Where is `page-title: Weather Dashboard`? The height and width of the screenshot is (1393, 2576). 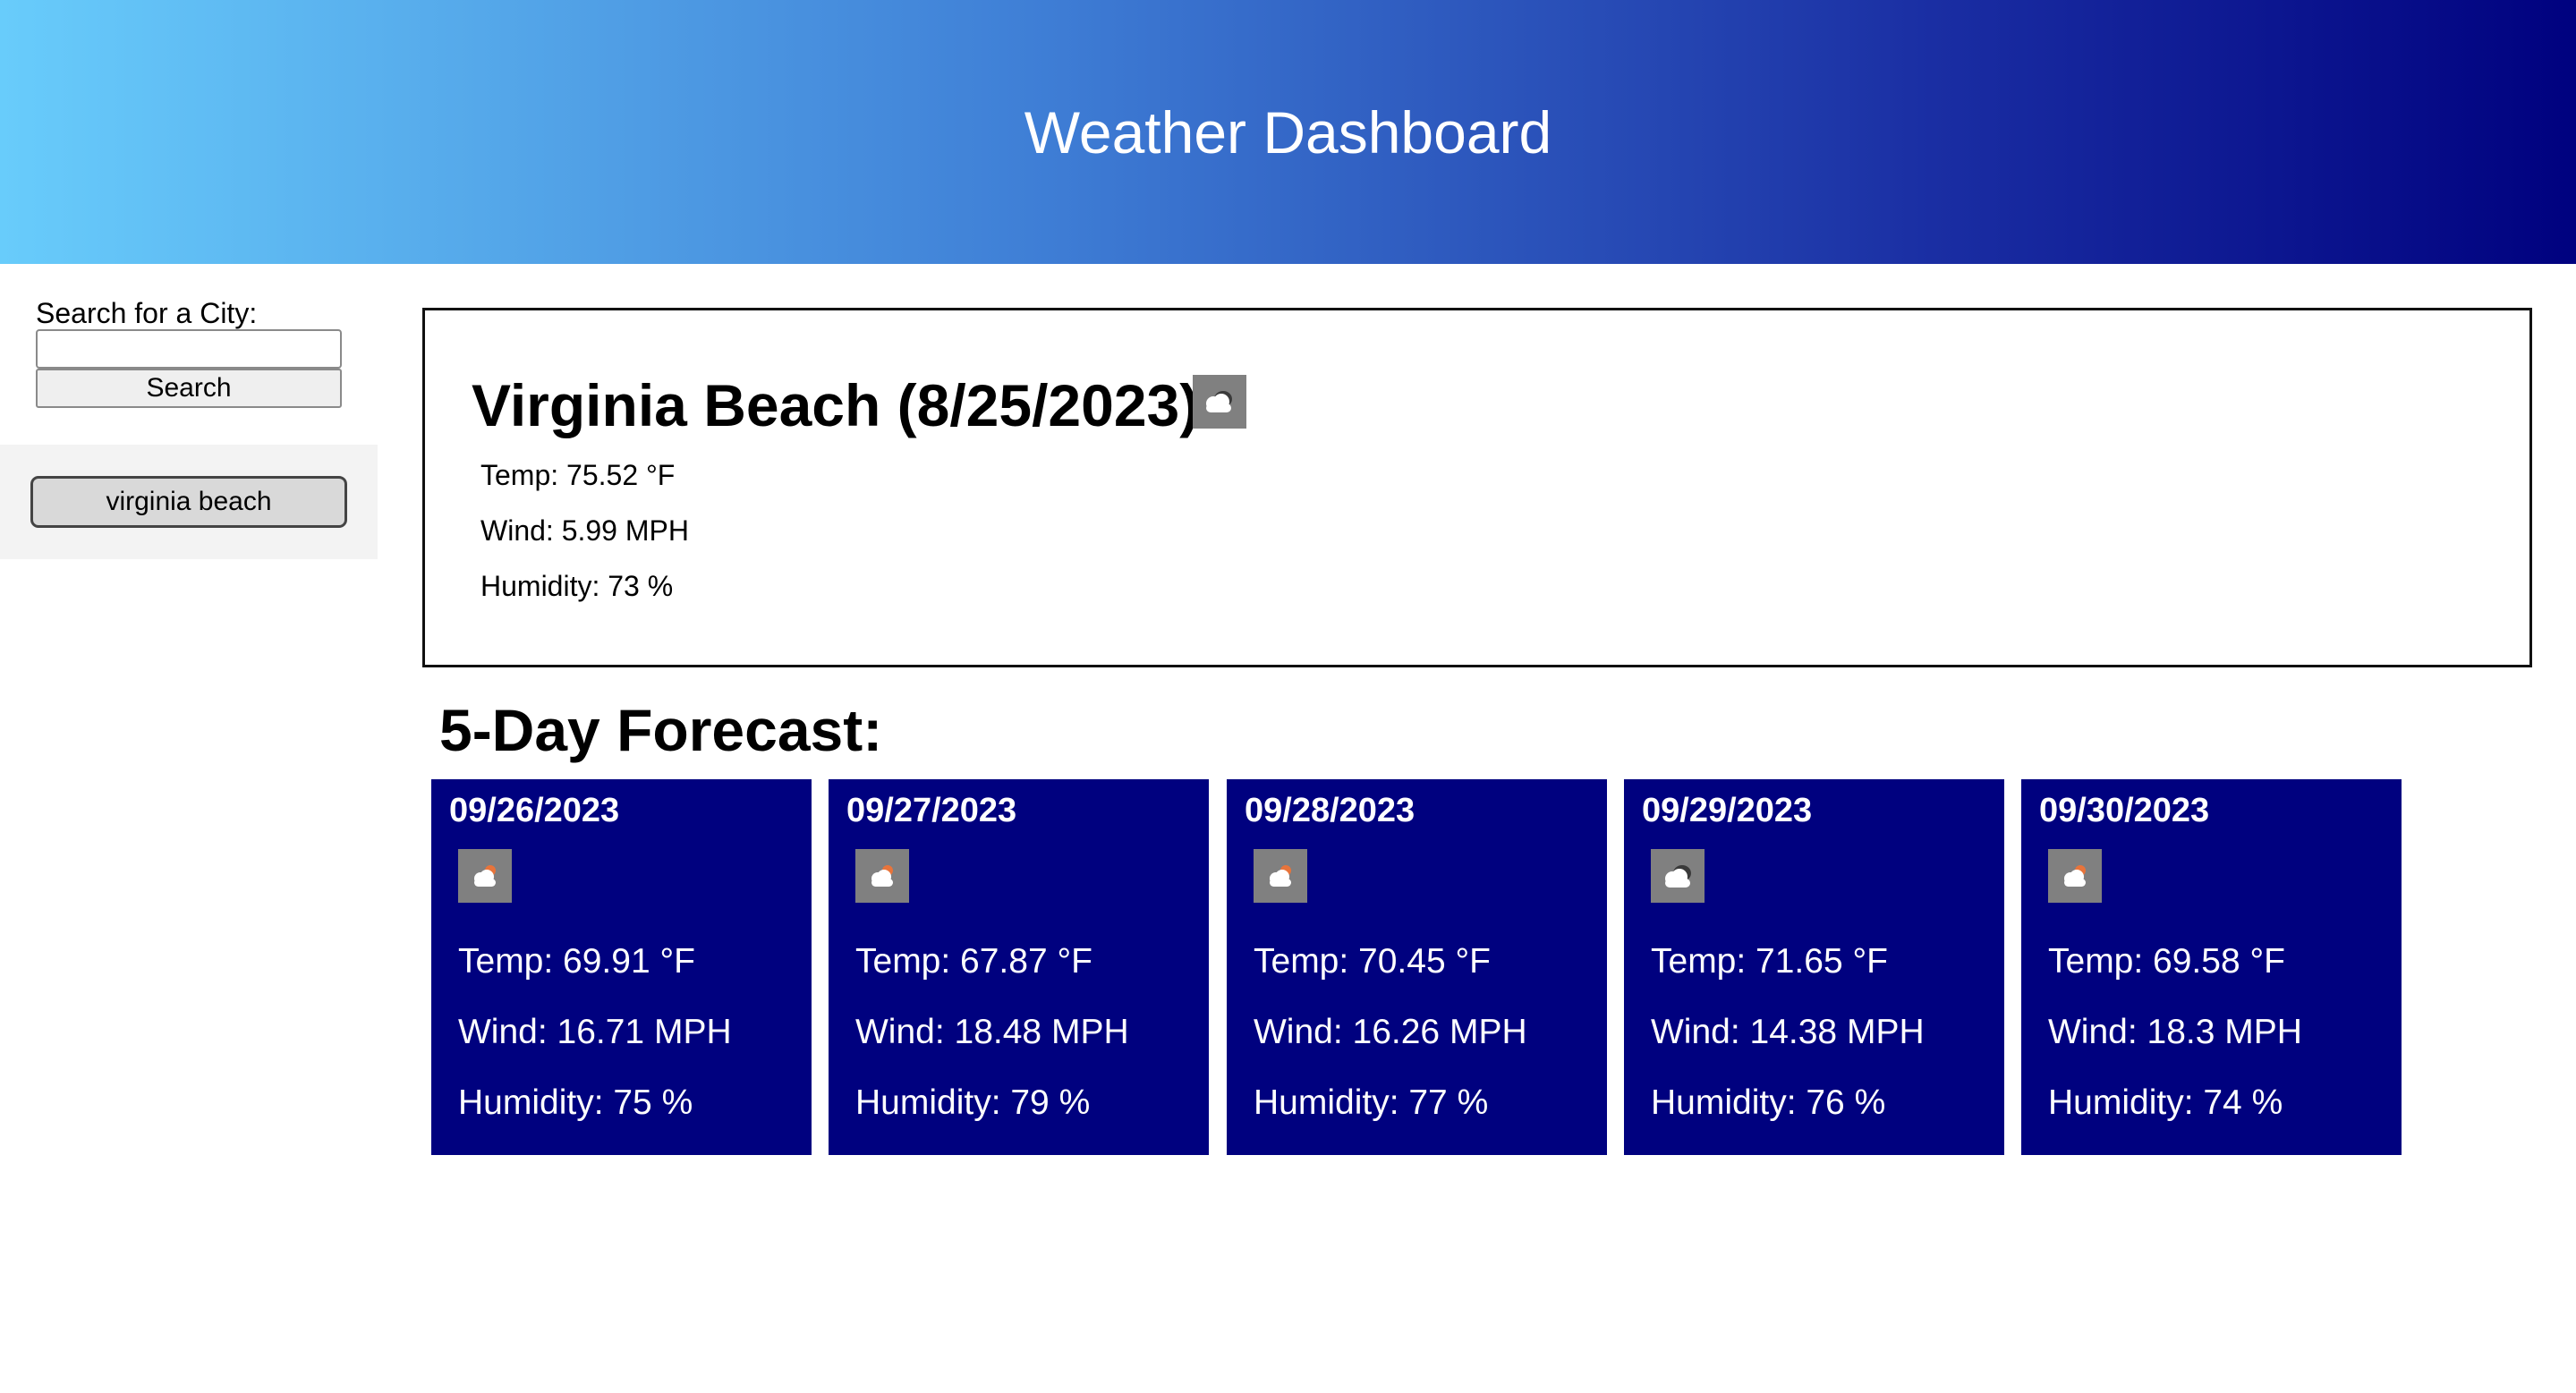 page-title: Weather Dashboard is located at coordinates (1288, 132).